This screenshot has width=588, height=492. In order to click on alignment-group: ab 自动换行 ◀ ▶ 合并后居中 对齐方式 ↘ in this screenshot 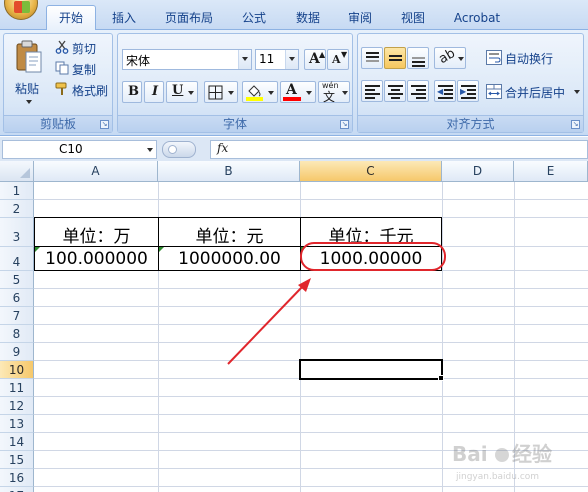, I will do `click(470, 83)`.